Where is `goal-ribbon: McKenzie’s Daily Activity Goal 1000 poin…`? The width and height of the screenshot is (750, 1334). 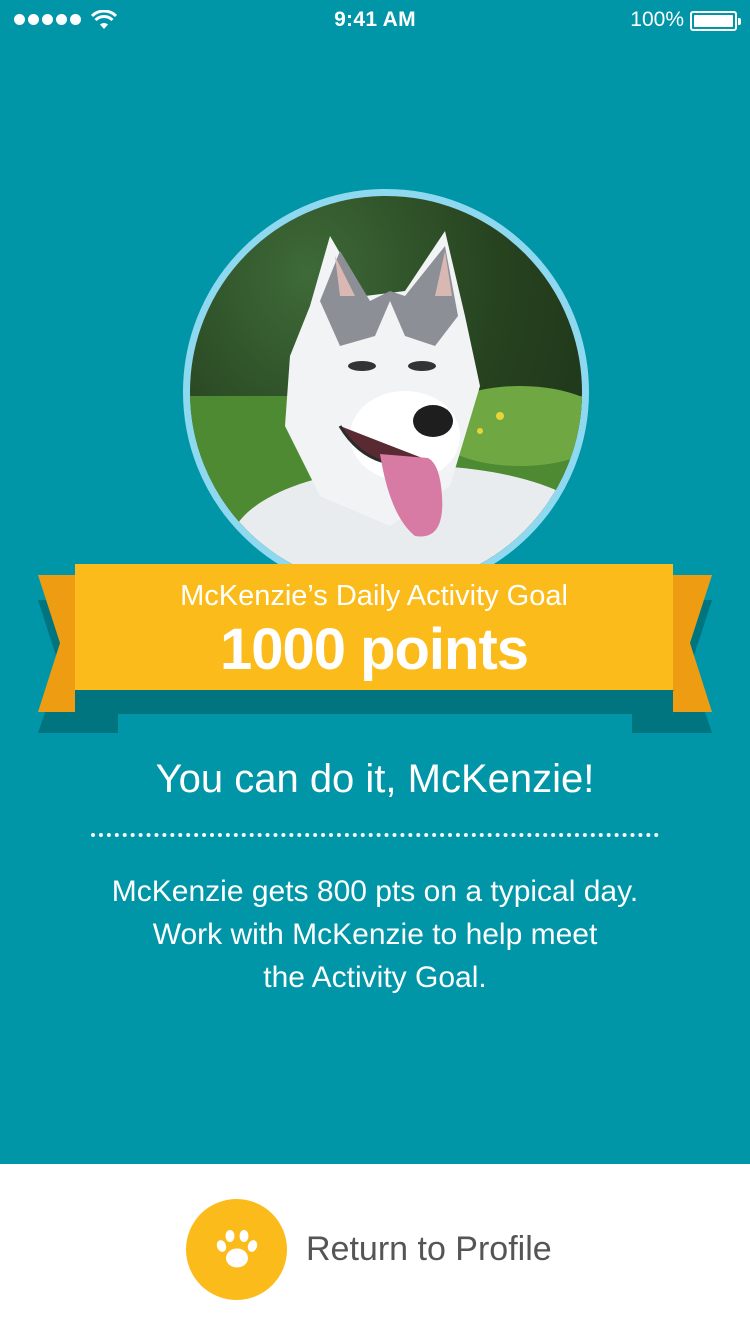
goal-ribbon: McKenzie’s Daily Activity Goal 1000 poin… is located at coordinates (375, 650).